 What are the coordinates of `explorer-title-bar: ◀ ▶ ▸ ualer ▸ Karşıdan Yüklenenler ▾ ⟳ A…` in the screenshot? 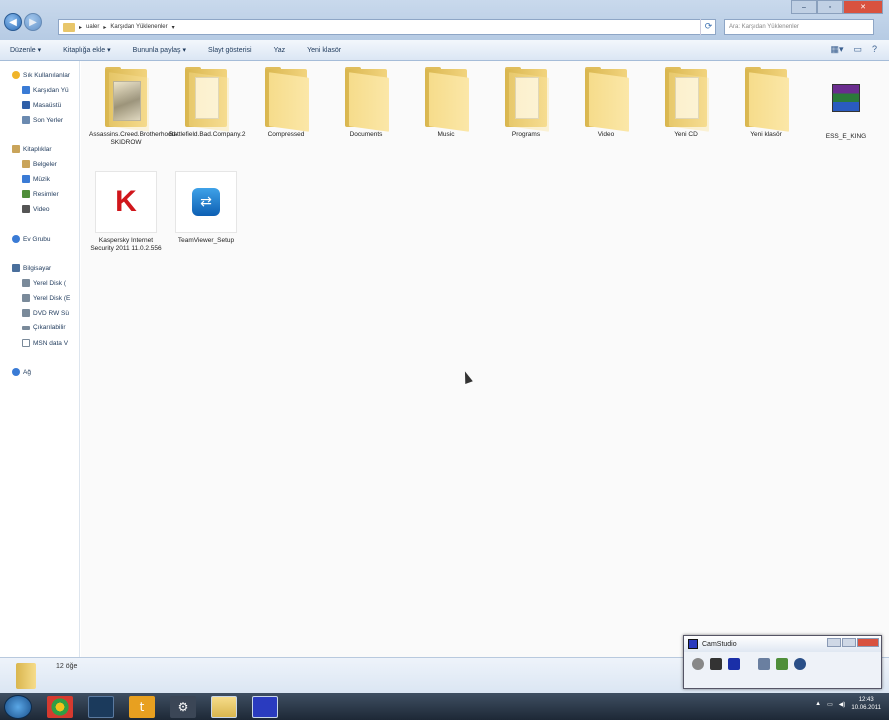 It's located at (444, 20).